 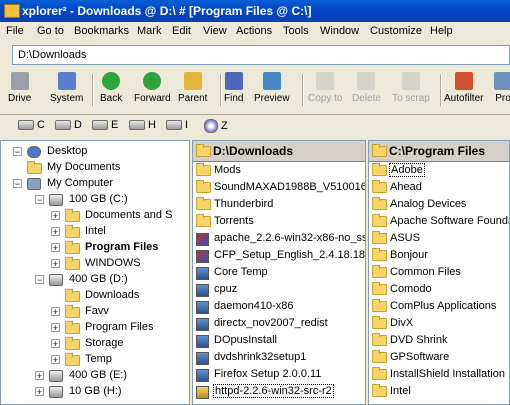 I want to click on file-row: Core Temp, so click(x=279, y=272).